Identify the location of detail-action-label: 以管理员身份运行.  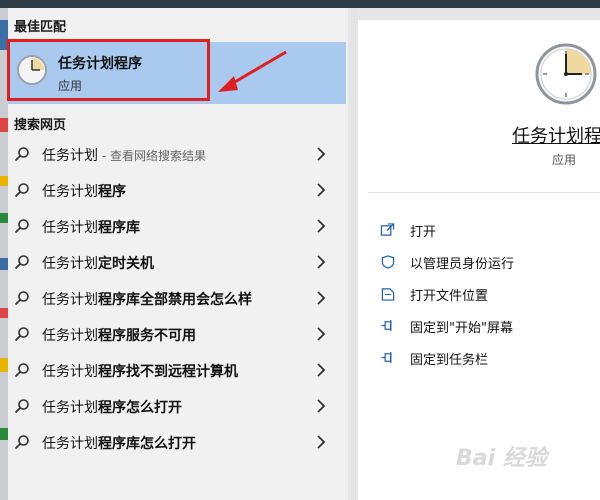
(462, 264).